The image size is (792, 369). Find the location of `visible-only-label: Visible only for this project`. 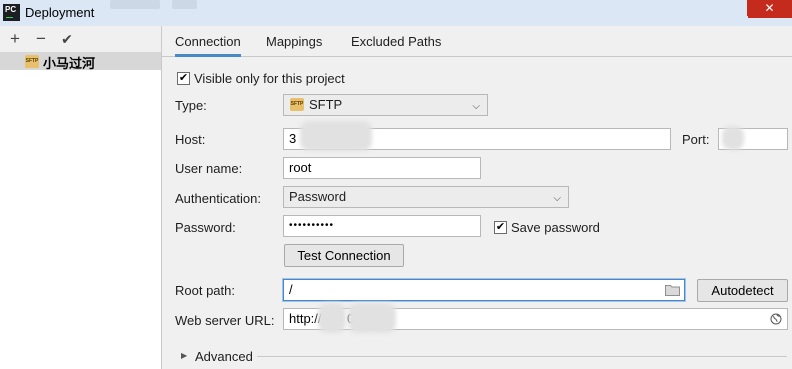

visible-only-label: Visible only for this project is located at coordinates (269, 78).